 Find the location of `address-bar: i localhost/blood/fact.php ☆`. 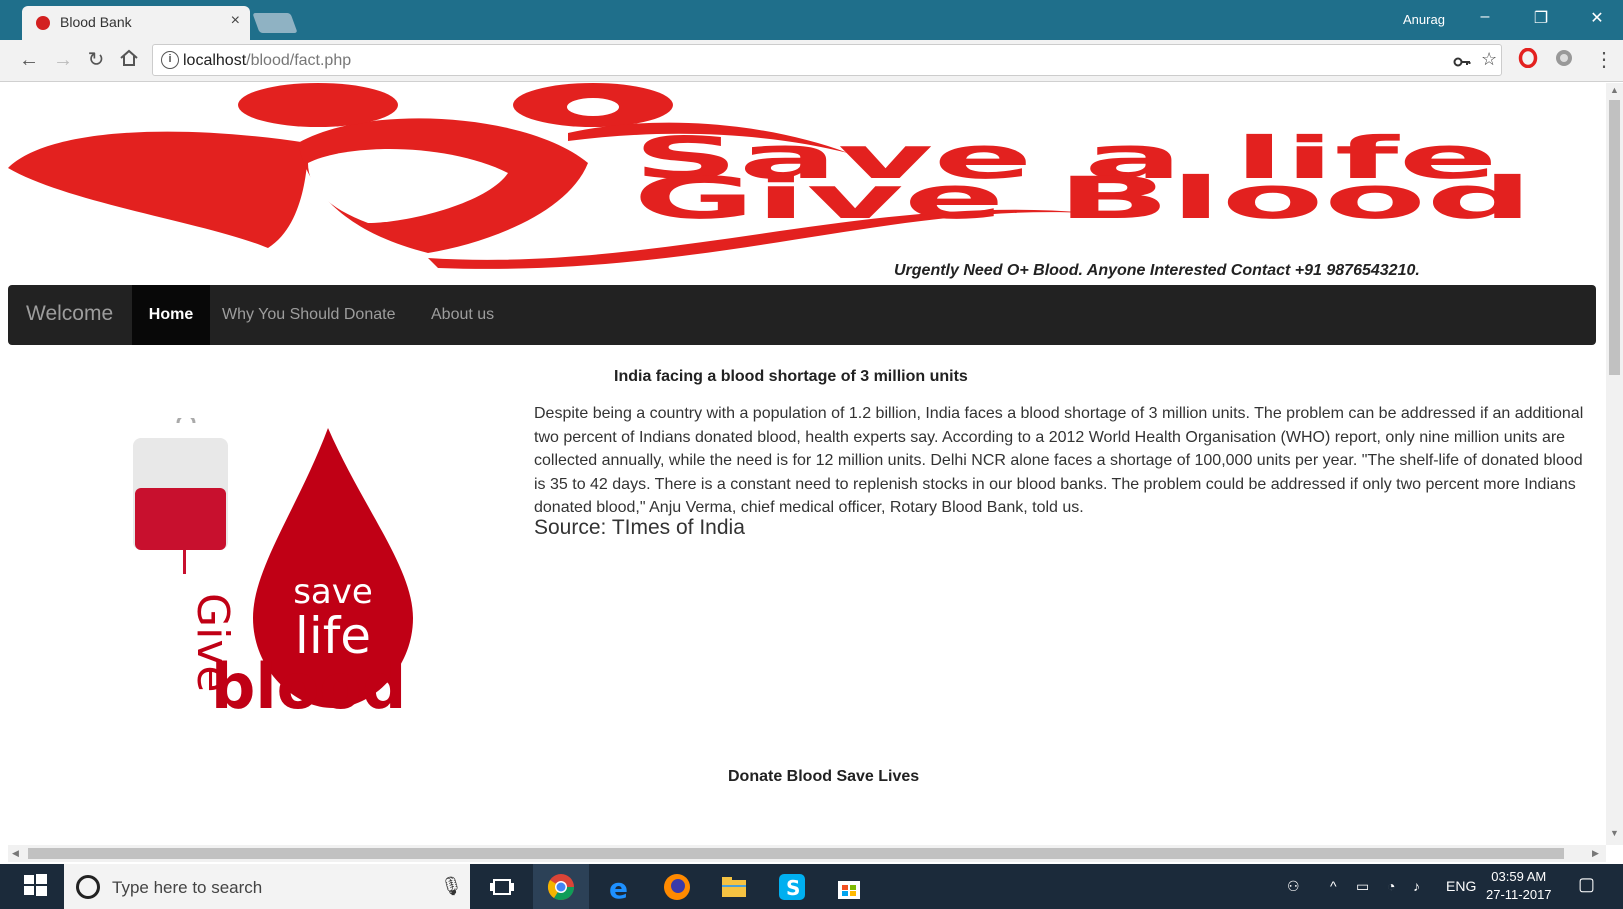

address-bar: i localhost/blood/fact.php ☆ is located at coordinates (827, 60).